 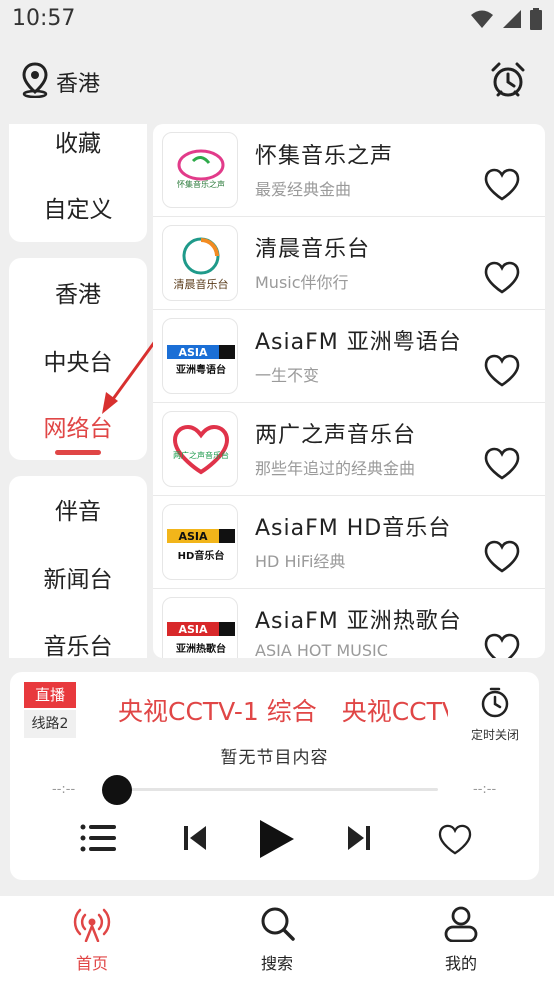 I want to click on station-name: 清晨音乐台, so click(x=313, y=249).